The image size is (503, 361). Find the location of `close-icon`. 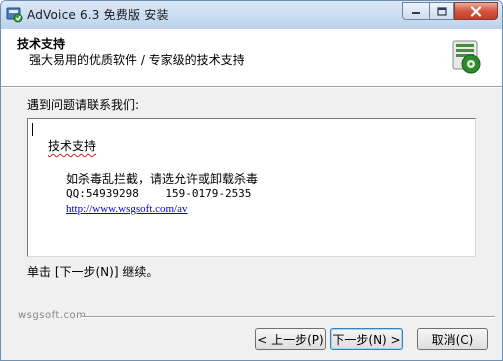

close-icon is located at coordinates (476, 11).